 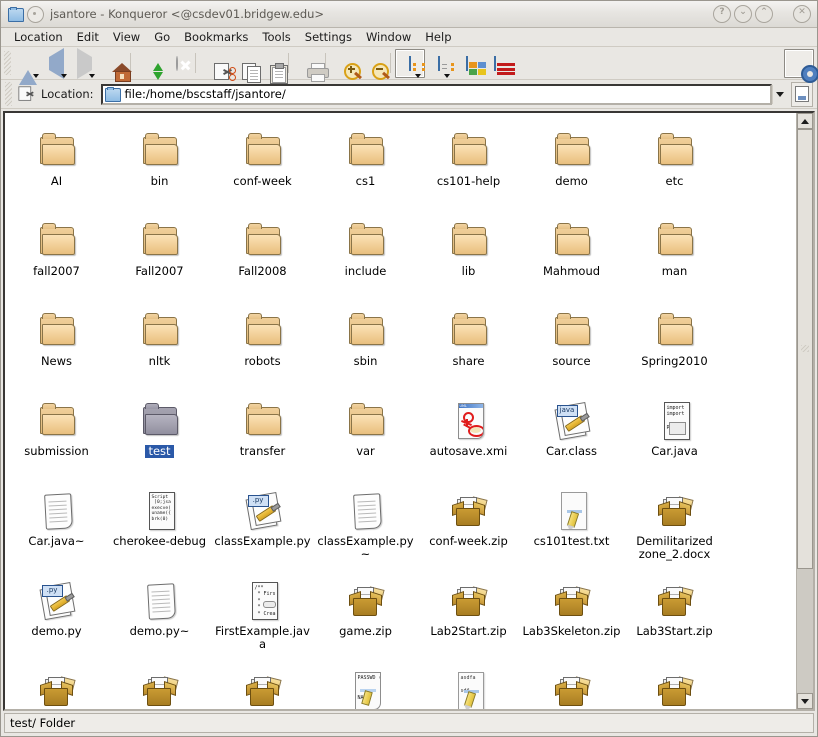 I want to click on close-button: ✕, so click(x=802, y=14).